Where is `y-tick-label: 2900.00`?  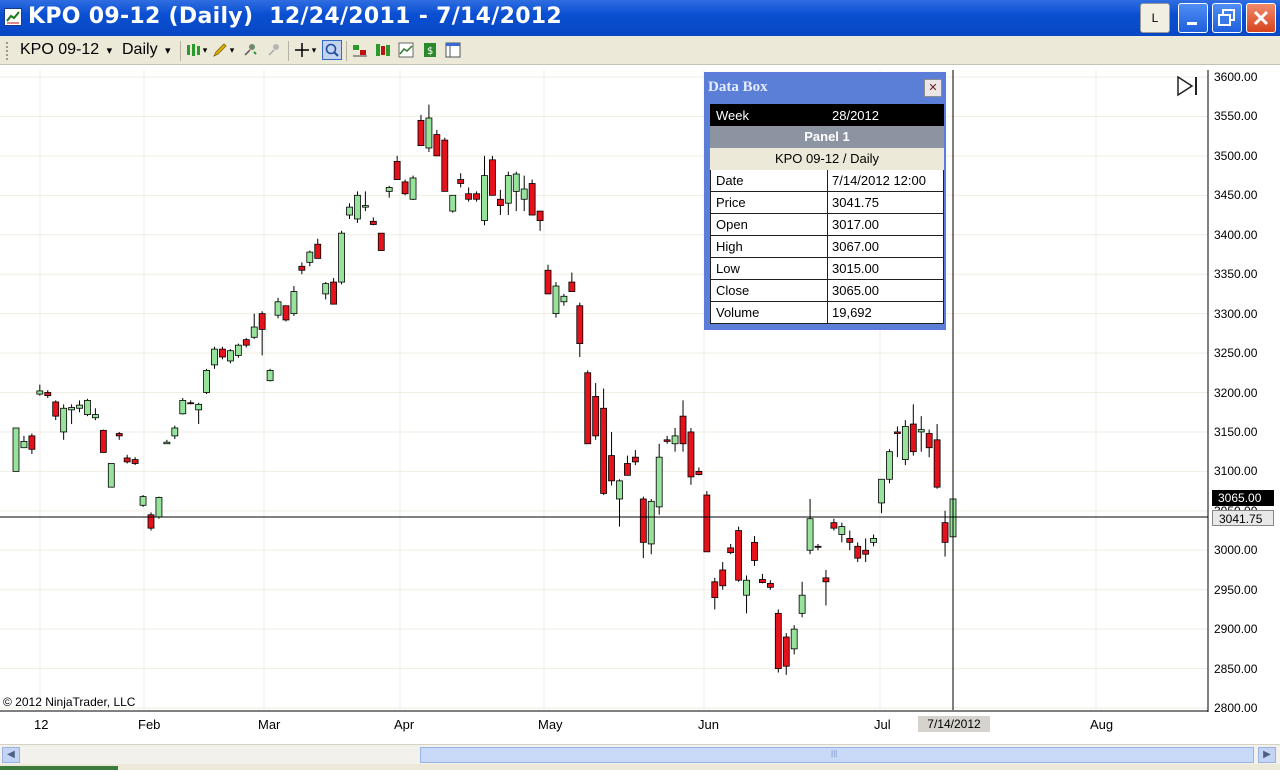
y-tick-label: 2900.00 is located at coordinates (1236, 629).